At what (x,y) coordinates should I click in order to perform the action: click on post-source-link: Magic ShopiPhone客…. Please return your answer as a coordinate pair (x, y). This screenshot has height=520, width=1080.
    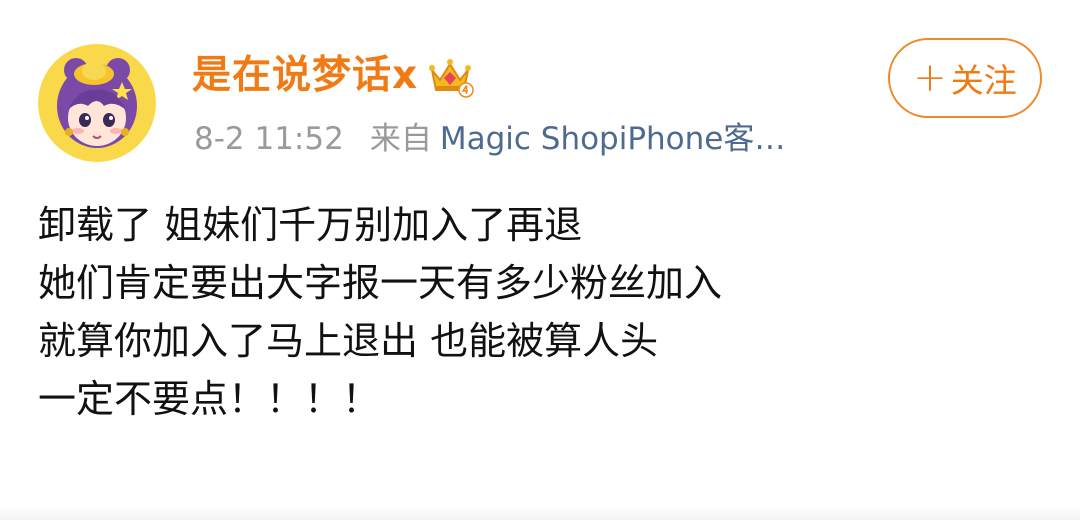
    Looking at the image, I should click on (613, 139).